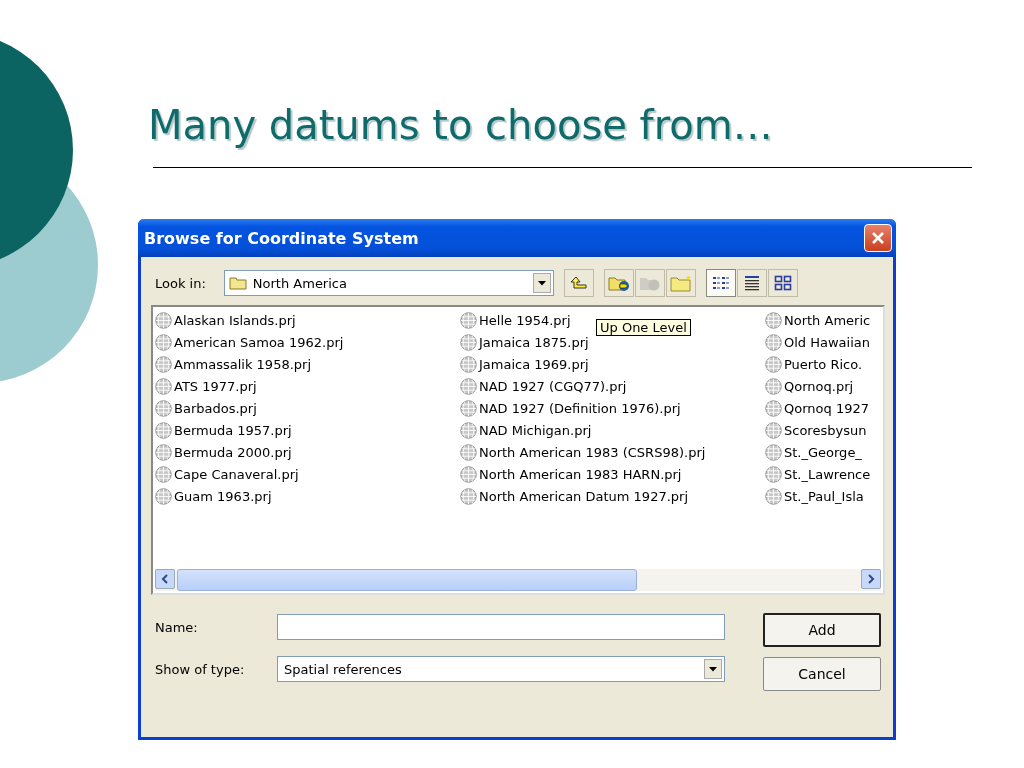 The height and width of the screenshot is (768, 1024). What do you see at coordinates (571, 474) in the screenshot?
I see `file-item: North American 1983 HARN.prj` at bounding box center [571, 474].